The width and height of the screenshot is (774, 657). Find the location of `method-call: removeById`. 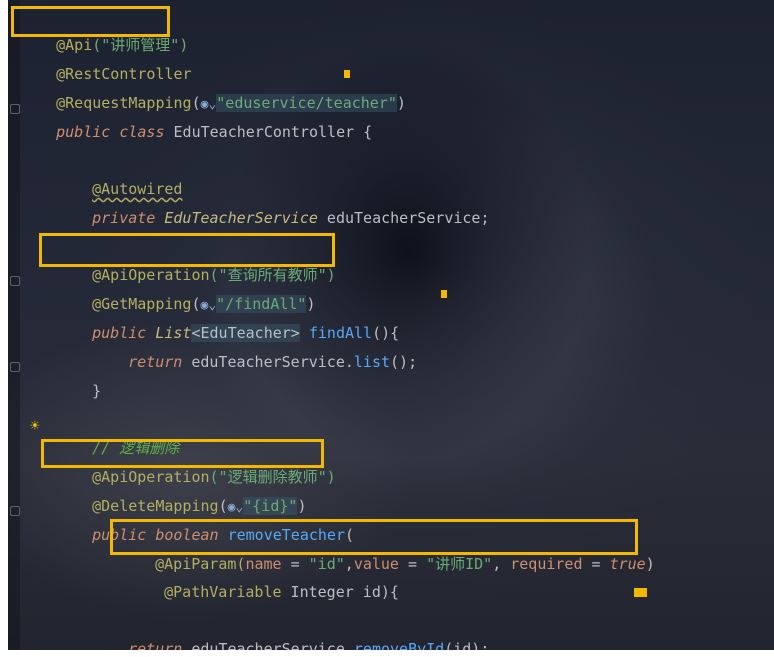

method-call: removeById is located at coordinates (399, 645).